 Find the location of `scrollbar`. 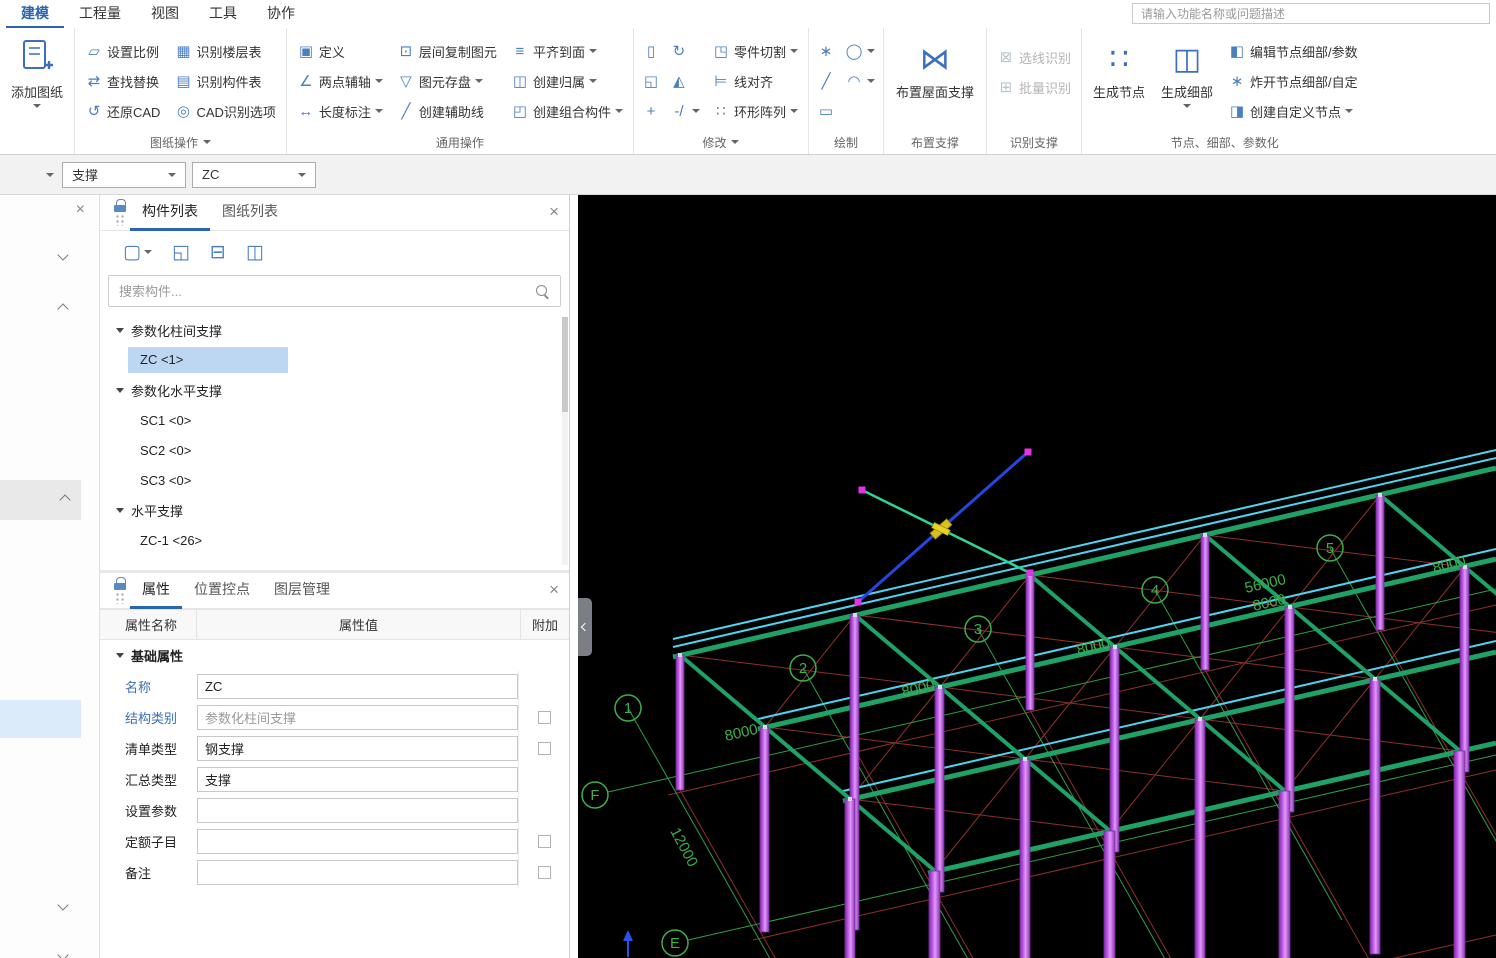

scrollbar is located at coordinates (565, 441).